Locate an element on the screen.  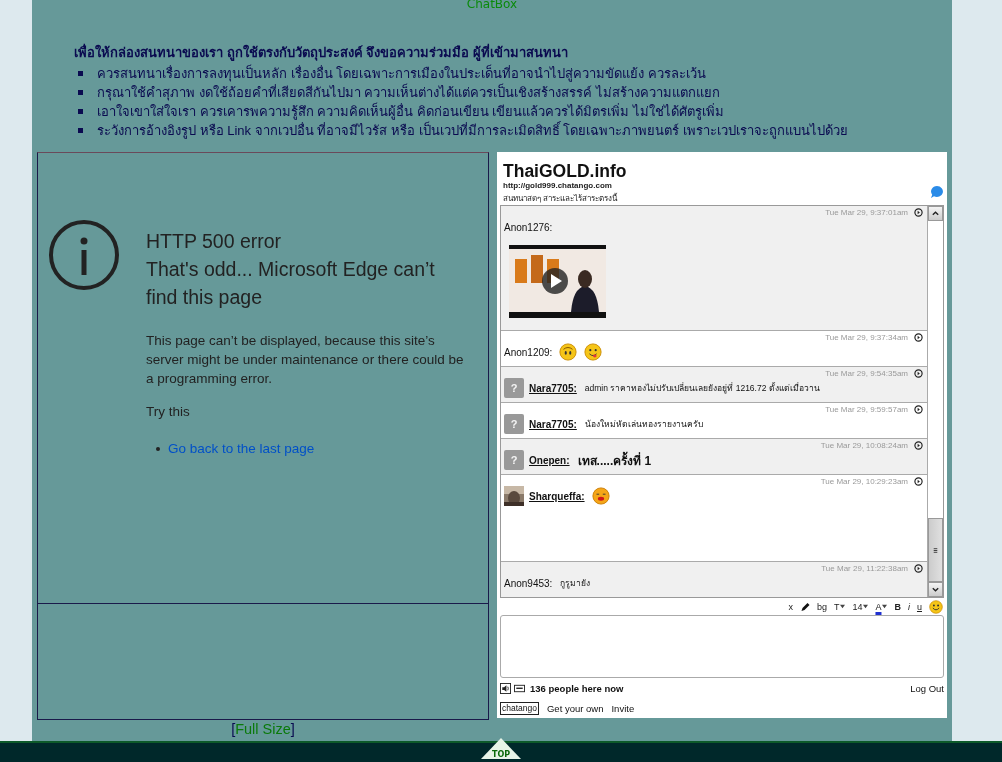
rule-text: ระวังการอ้างอิงรูป หรือ Link จากเวปอื่น ที่อาจมีไวรัส หรือ เป็นเวปที่มีการละเมิดสิทธิ์ โดยเฉพาะภาพยนตร์ เพราะเวปเราจะถูกแบนไปด้วย is located at coordinates (472, 130).